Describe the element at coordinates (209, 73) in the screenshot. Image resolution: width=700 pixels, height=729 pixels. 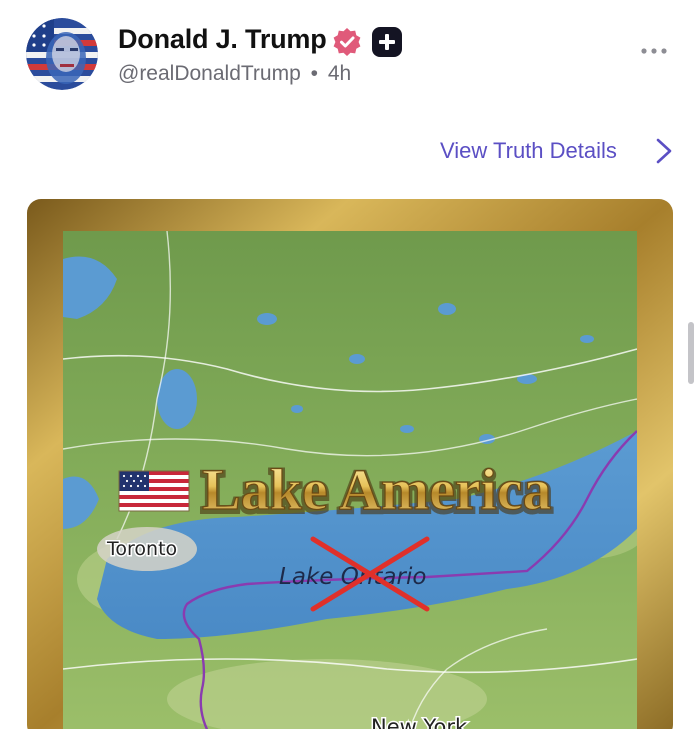
I see `handle: @realDonaldTrump` at that location.